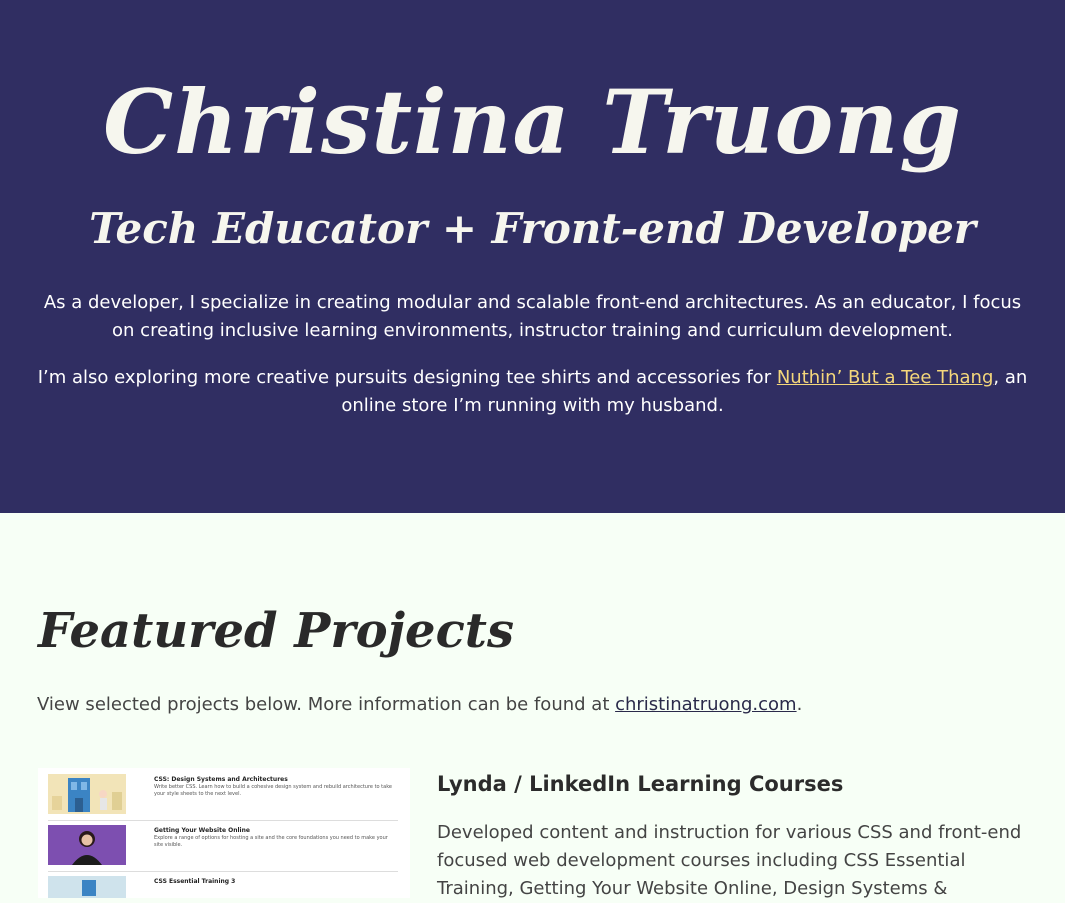  What do you see at coordinates (223, 887) in the screenshot?
I see `thumbnail-course-row: CSS Essential Training 3` at bounding box center [223, 887].